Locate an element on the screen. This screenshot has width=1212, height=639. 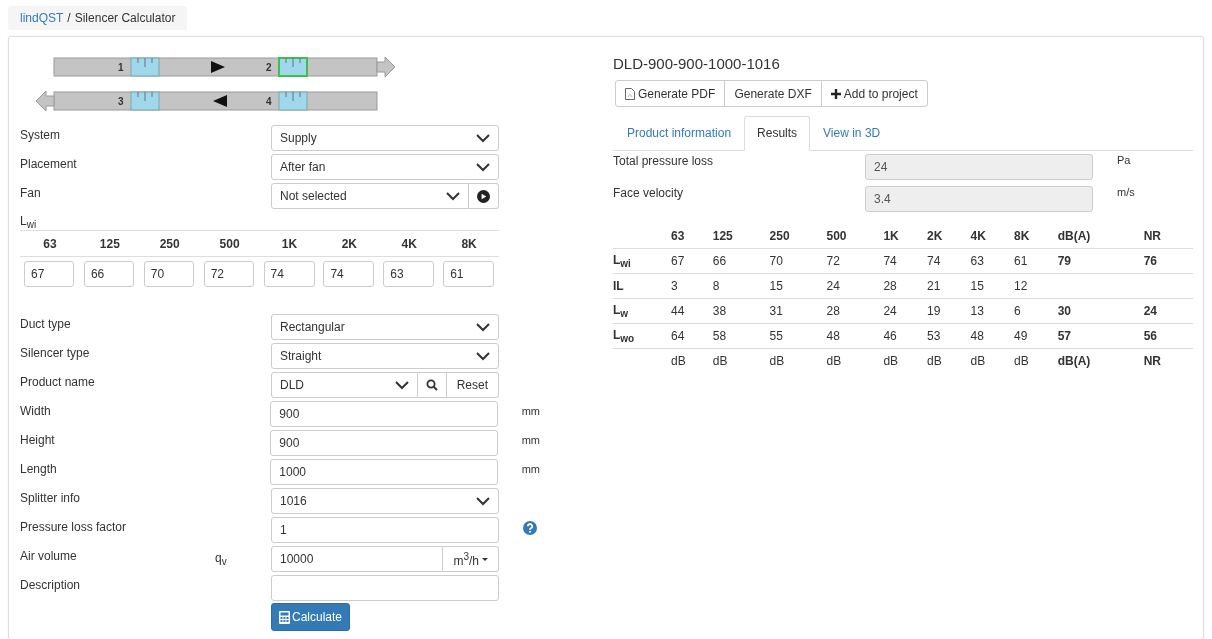
breadcrumb-link: lindQST is located at coordinates (42, 18).